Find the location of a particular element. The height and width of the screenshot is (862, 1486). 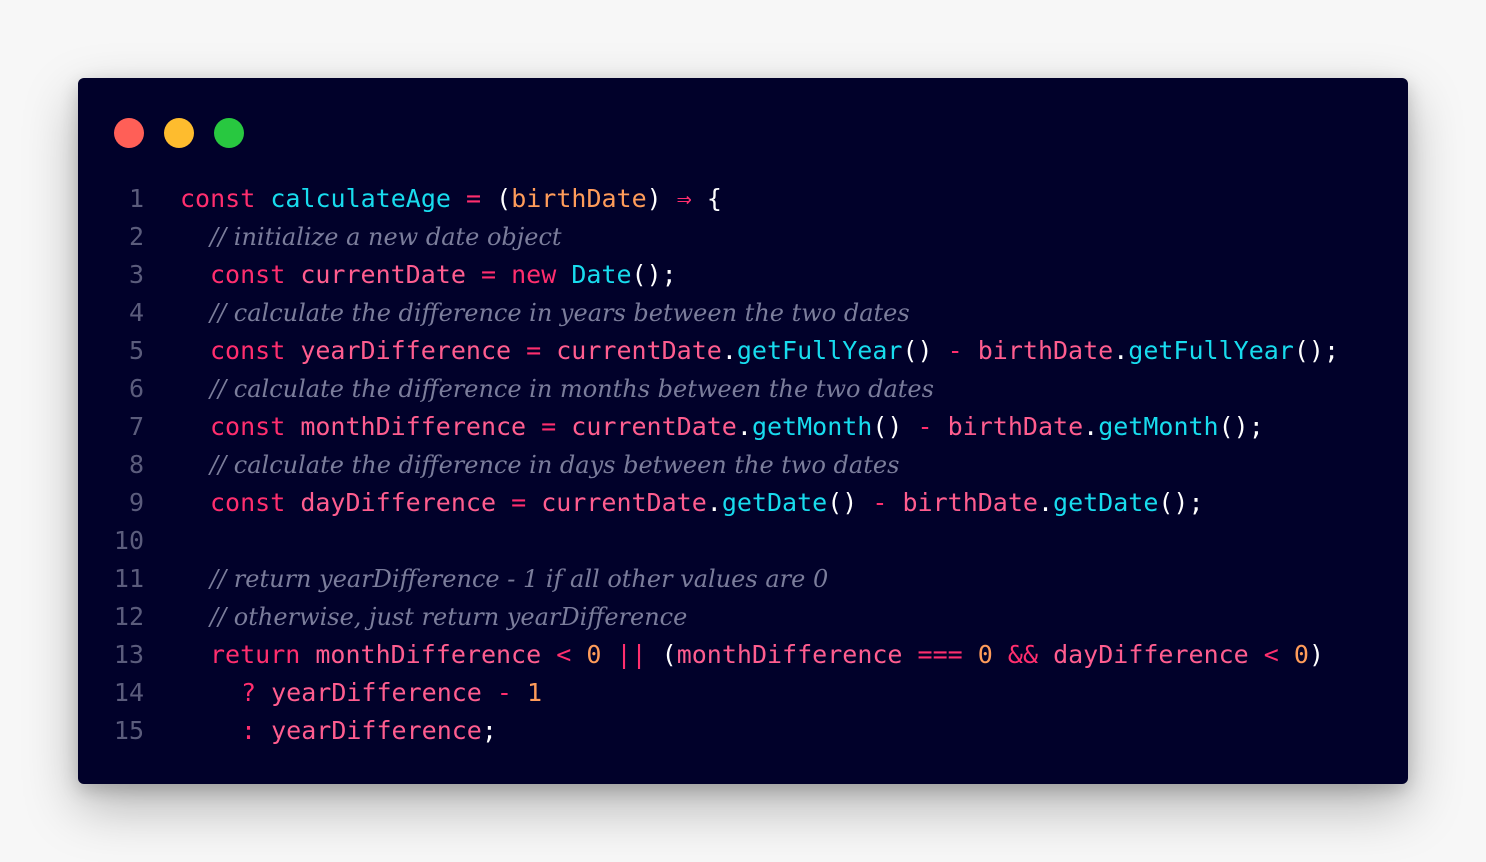

line-number: 3 is located at coordinates (136, 274).